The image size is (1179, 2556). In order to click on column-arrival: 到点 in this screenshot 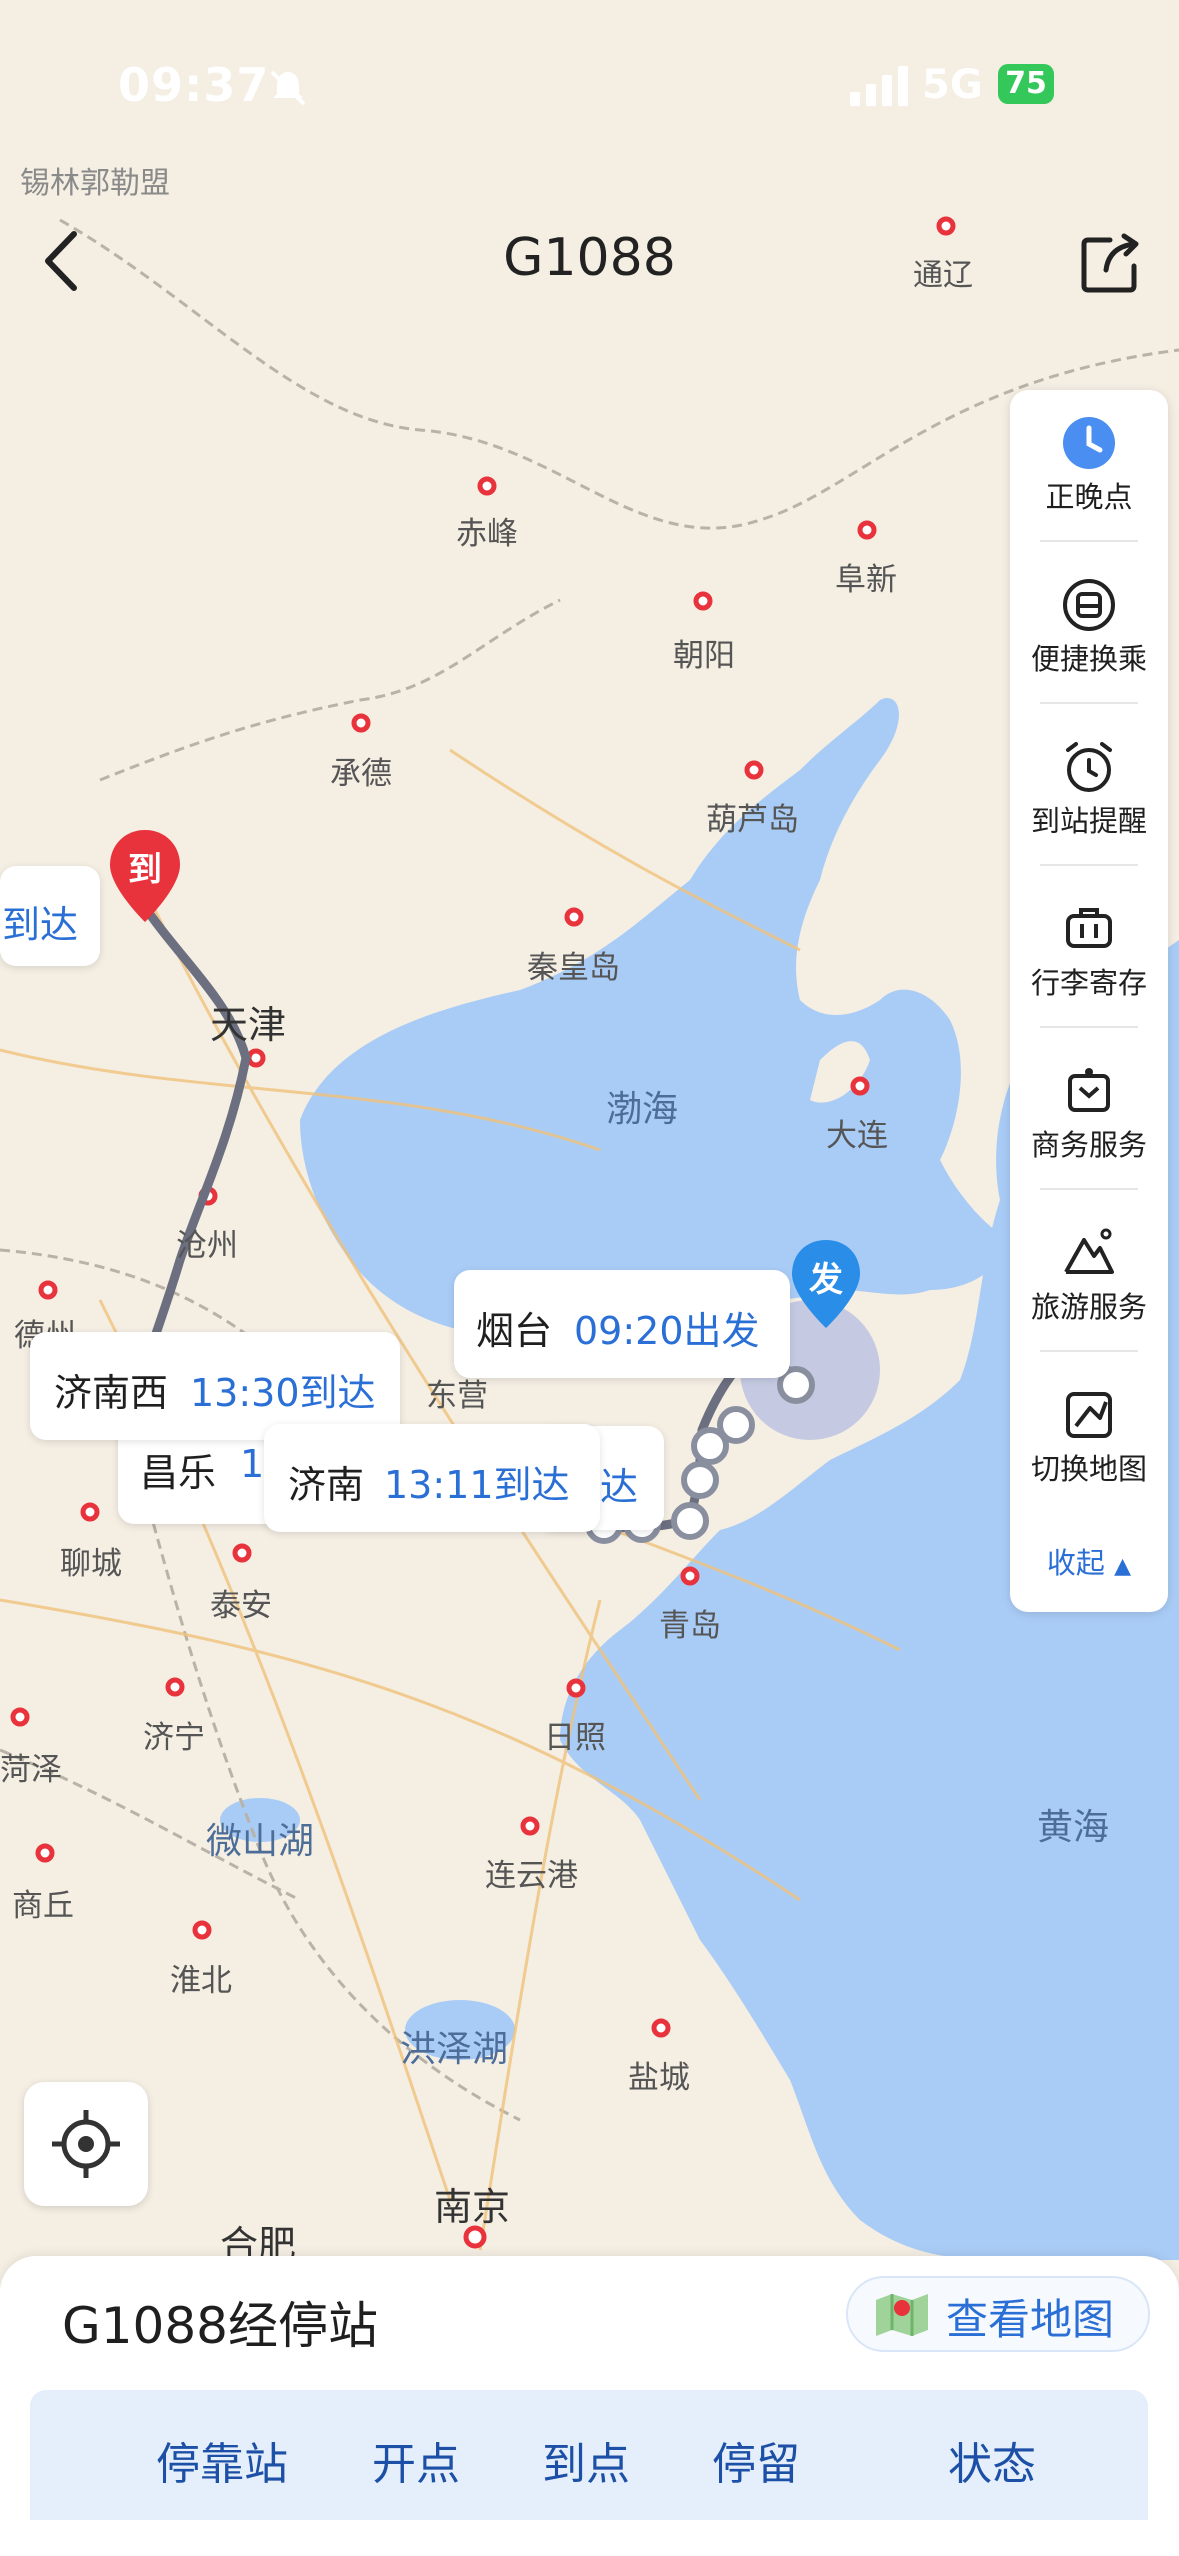, I will do `click(586, 2464)`.